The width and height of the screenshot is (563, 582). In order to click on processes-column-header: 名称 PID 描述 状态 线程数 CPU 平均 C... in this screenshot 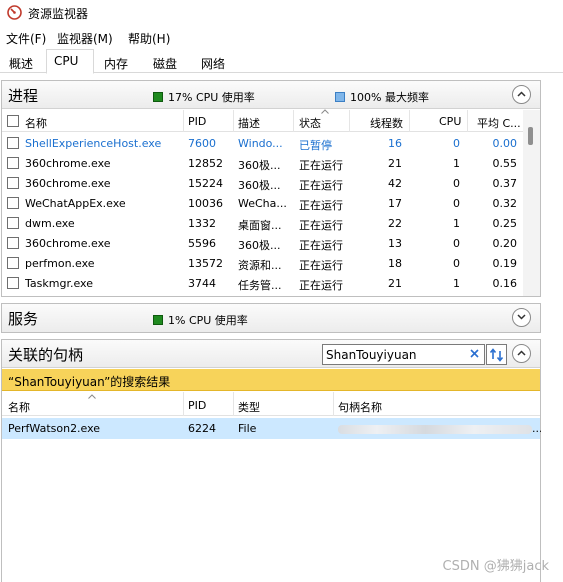, I will do `click(271, 120)`.